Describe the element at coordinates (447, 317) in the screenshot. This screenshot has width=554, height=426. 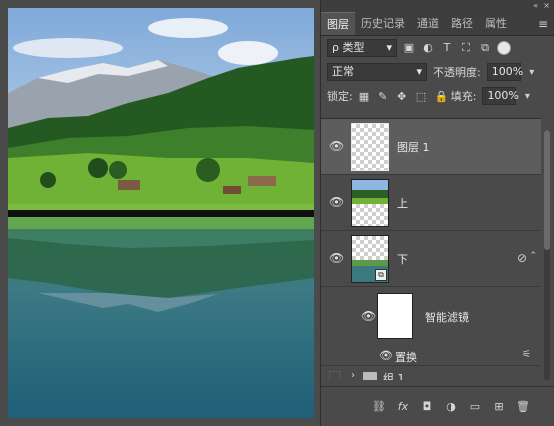
I see `smart-filters-label: 智能滤镜` at that location.